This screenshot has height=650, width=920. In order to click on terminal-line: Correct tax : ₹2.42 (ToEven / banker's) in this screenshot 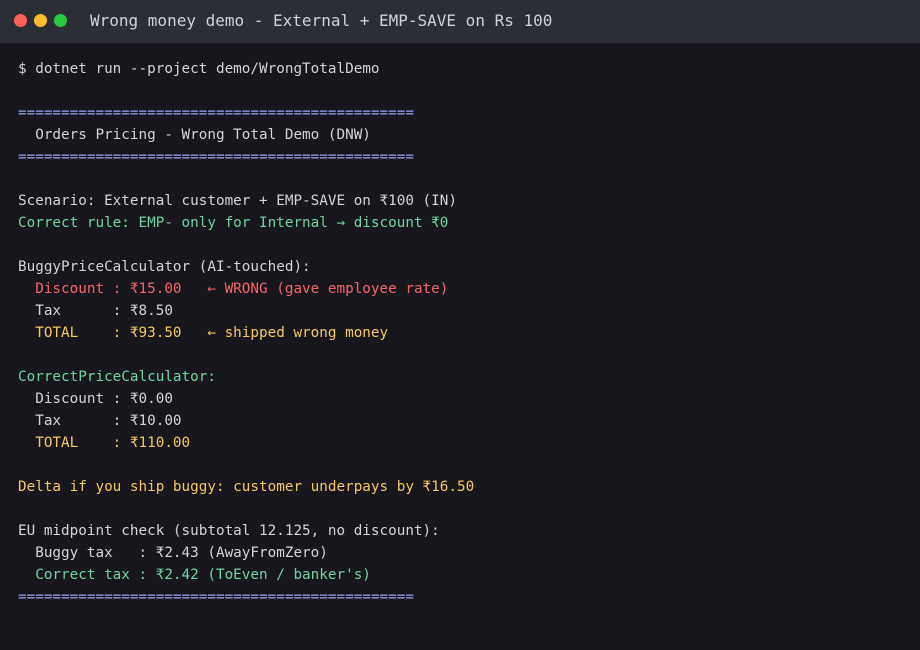, I will do `click(194, 575)`.